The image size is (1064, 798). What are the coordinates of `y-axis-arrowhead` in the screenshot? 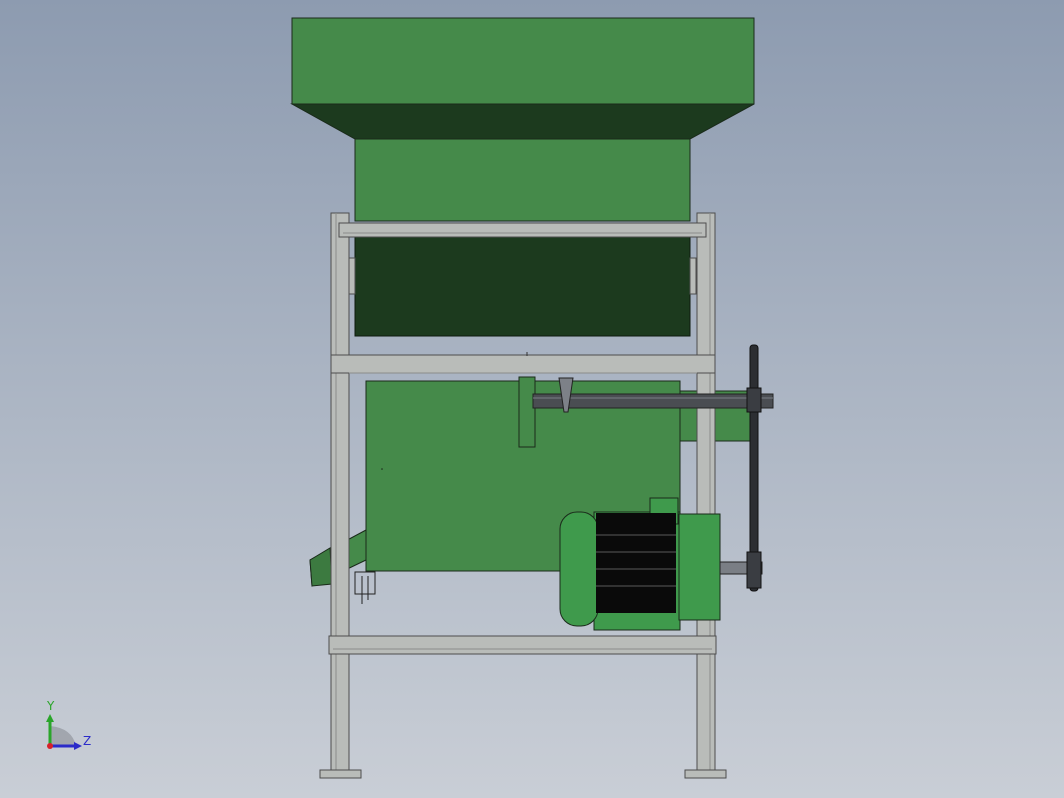 It's located at (50, 718).